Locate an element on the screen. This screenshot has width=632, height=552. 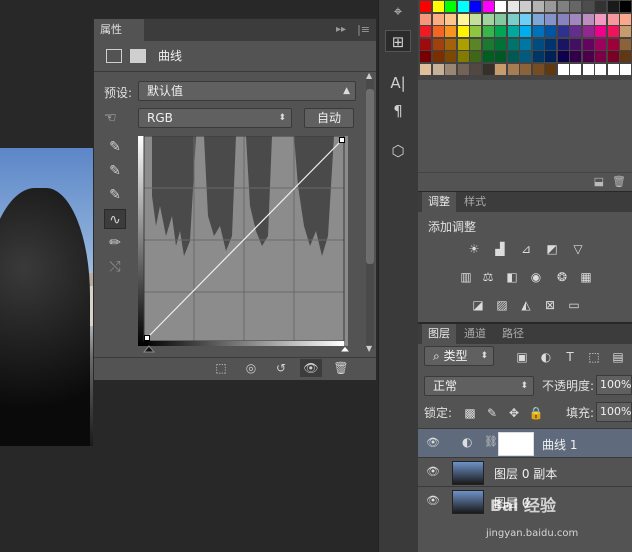
exposure-icon: ◩ is located at coordinates (552, 249).